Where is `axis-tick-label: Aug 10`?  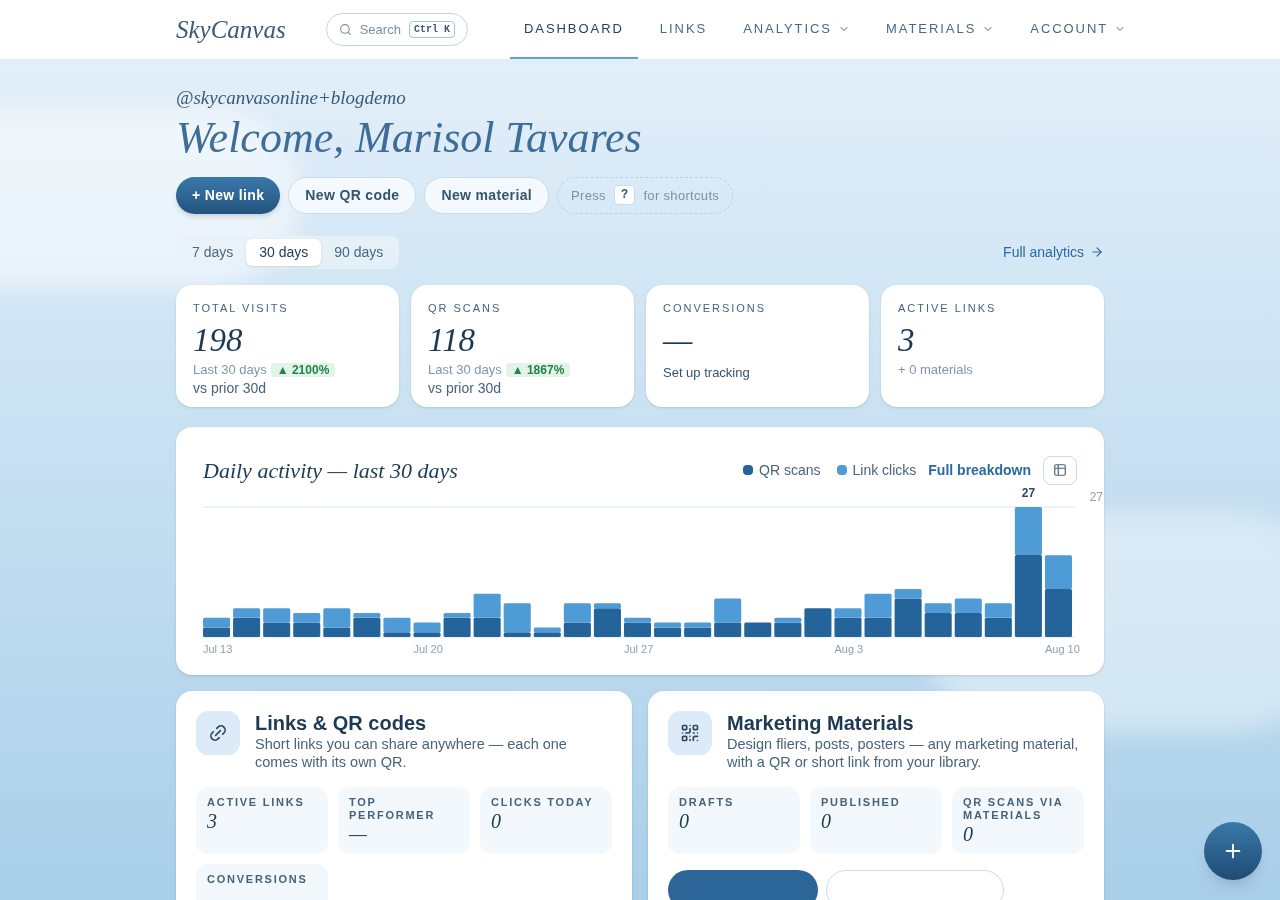
axis-tick-label: Aug 10 is located at coordinates (1062, 648).